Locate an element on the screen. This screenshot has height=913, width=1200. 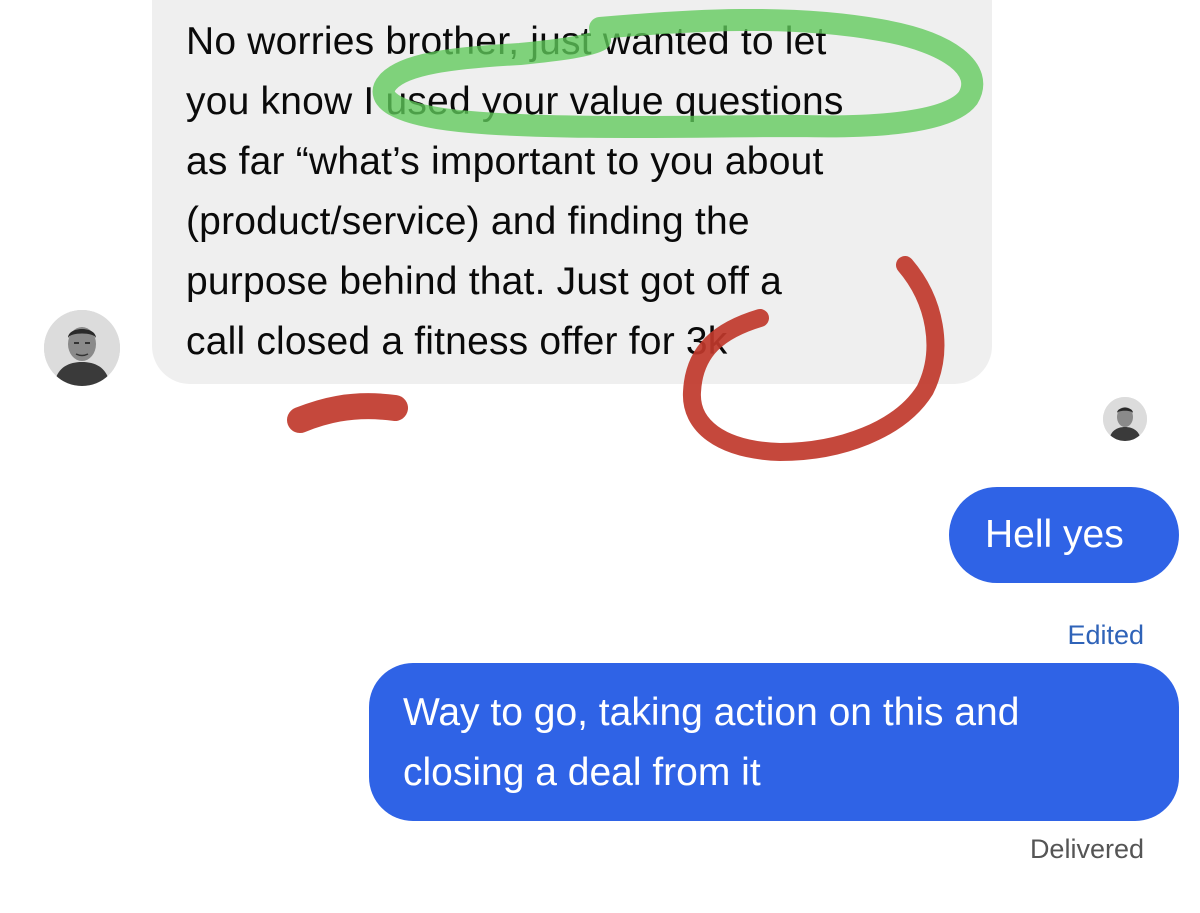
outgoing-message-line: closing a deal from it is located at coordinates (582, 772).